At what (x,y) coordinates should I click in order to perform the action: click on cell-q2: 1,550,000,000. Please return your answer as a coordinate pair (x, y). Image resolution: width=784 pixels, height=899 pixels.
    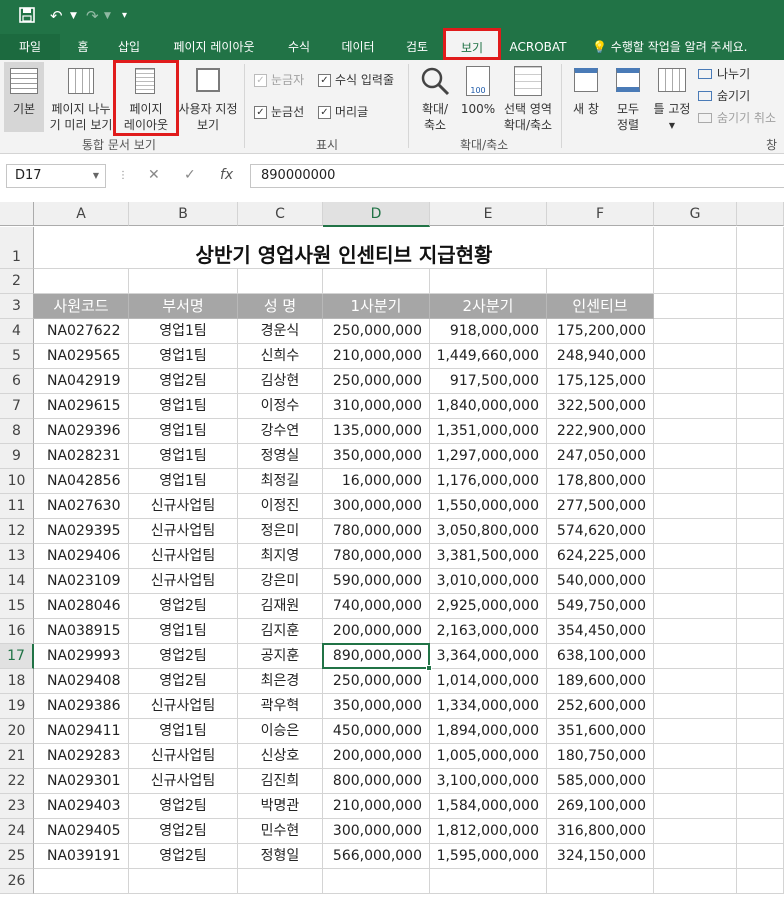
    Looking at the image, I should click on (488, 506).